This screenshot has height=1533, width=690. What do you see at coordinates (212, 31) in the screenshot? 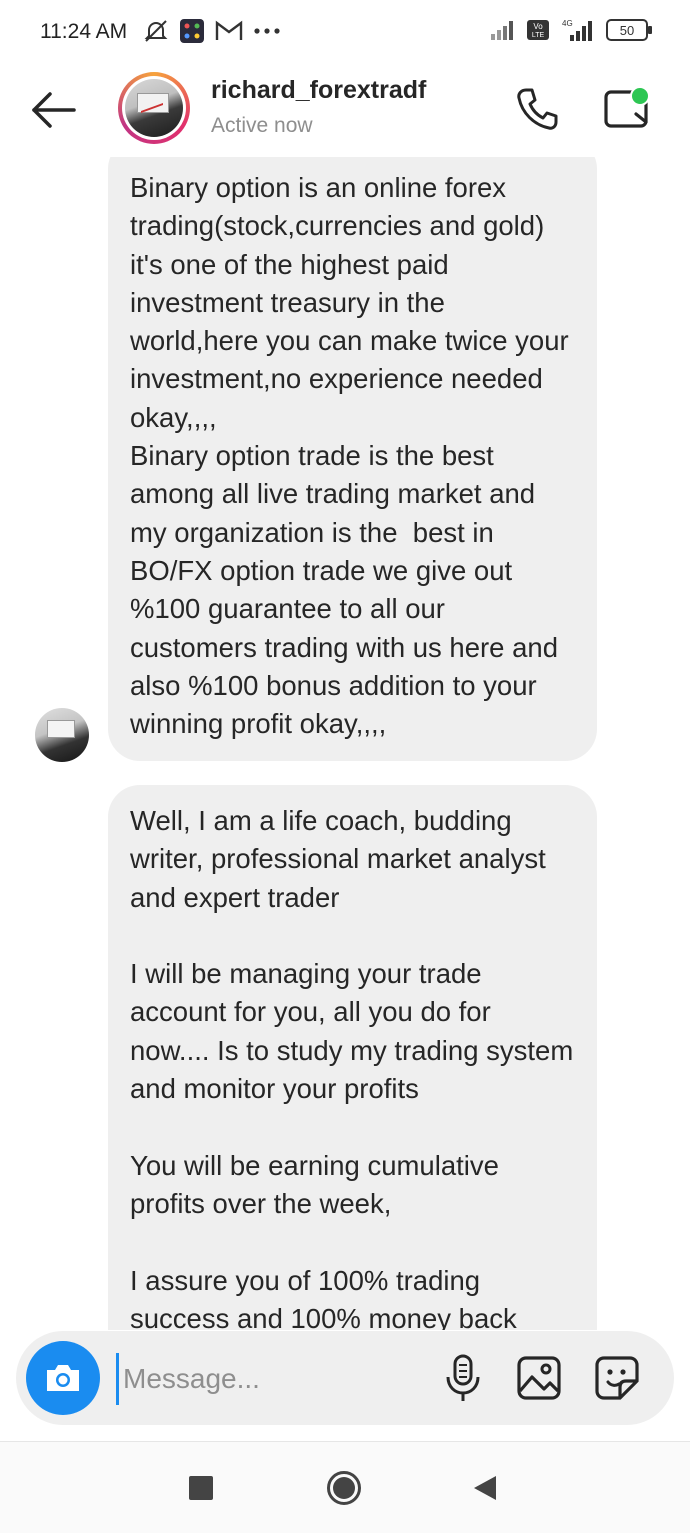
I see `status-notification-icons` at bounding box center [212, 31].